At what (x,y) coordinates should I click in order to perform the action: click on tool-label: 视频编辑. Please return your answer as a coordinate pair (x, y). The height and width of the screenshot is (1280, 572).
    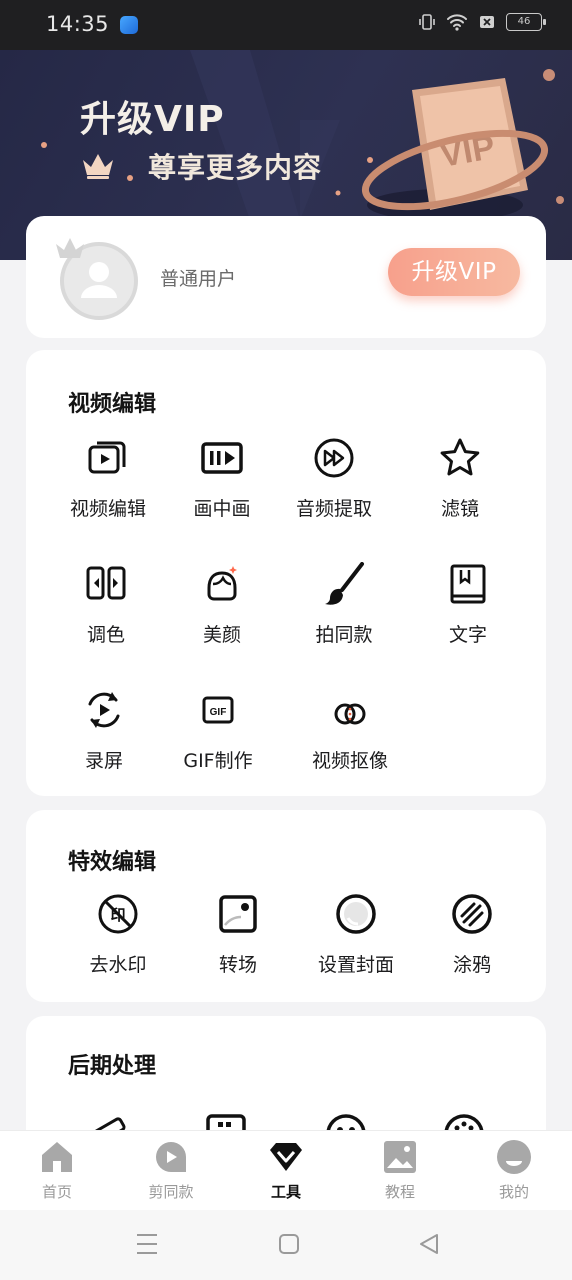
    Looking at the image, I should click on (107, 509).